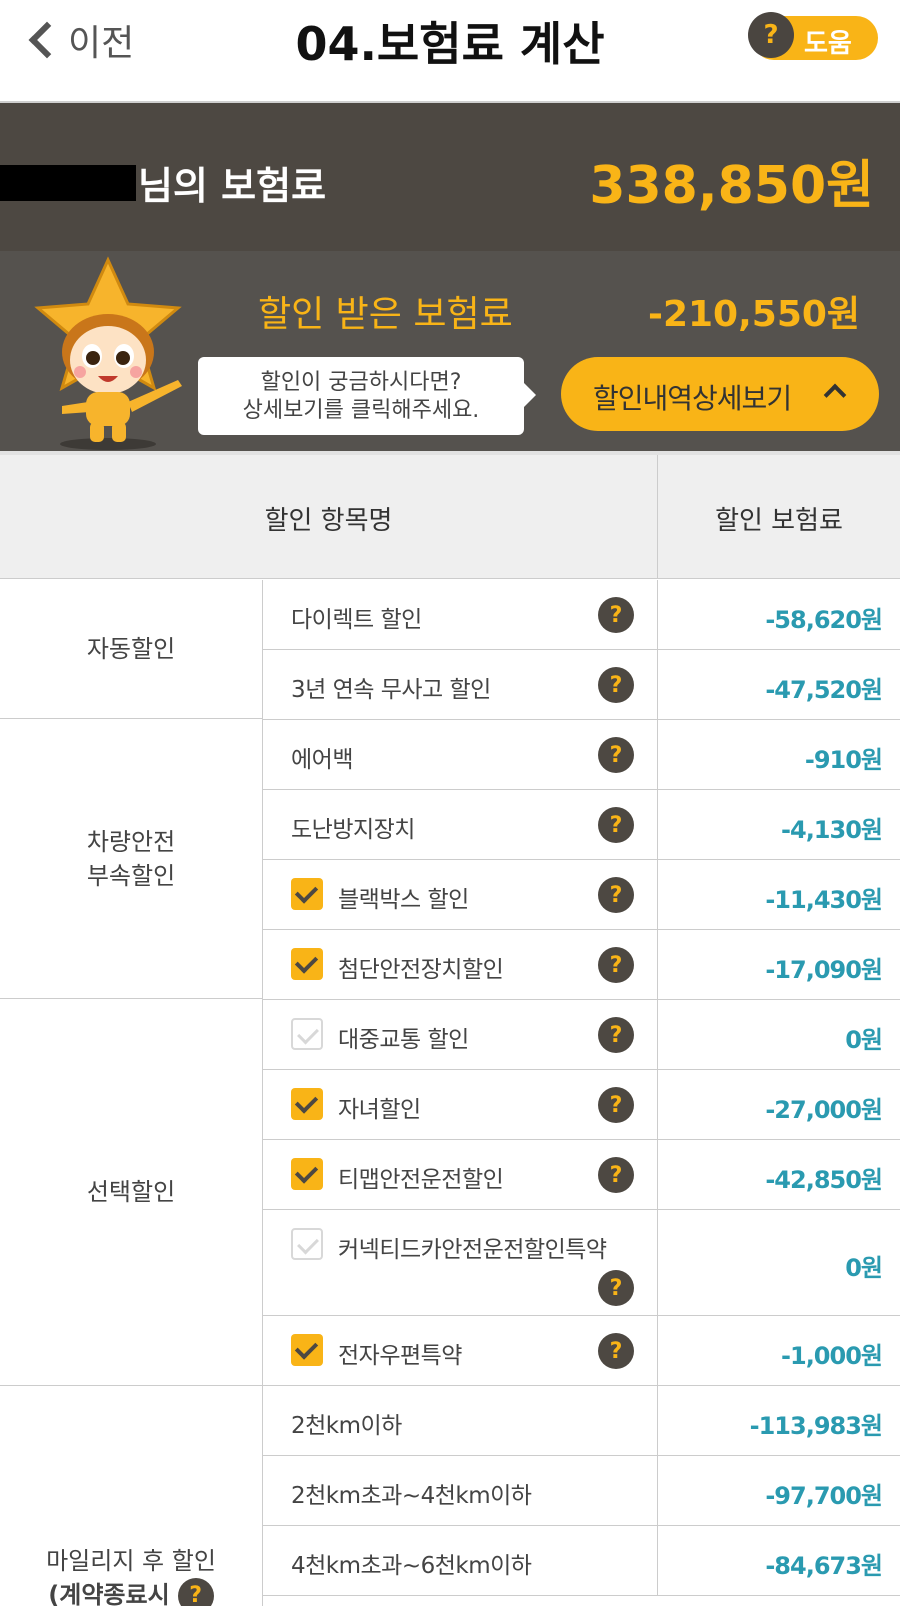 This screenshot has width=900, height=1606. I want to click on help-button: ? 도움, so click(813, 36).